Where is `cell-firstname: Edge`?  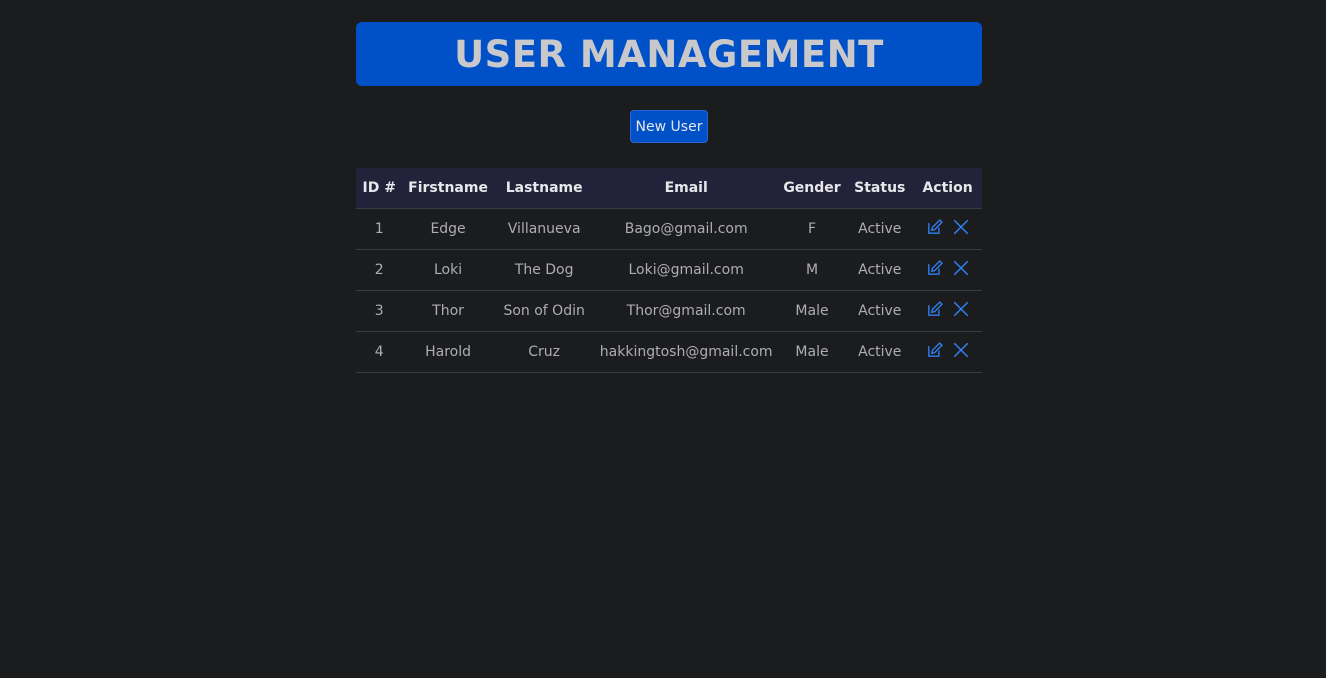 cell-firstname: Edge is located at coordinates (448, 229).